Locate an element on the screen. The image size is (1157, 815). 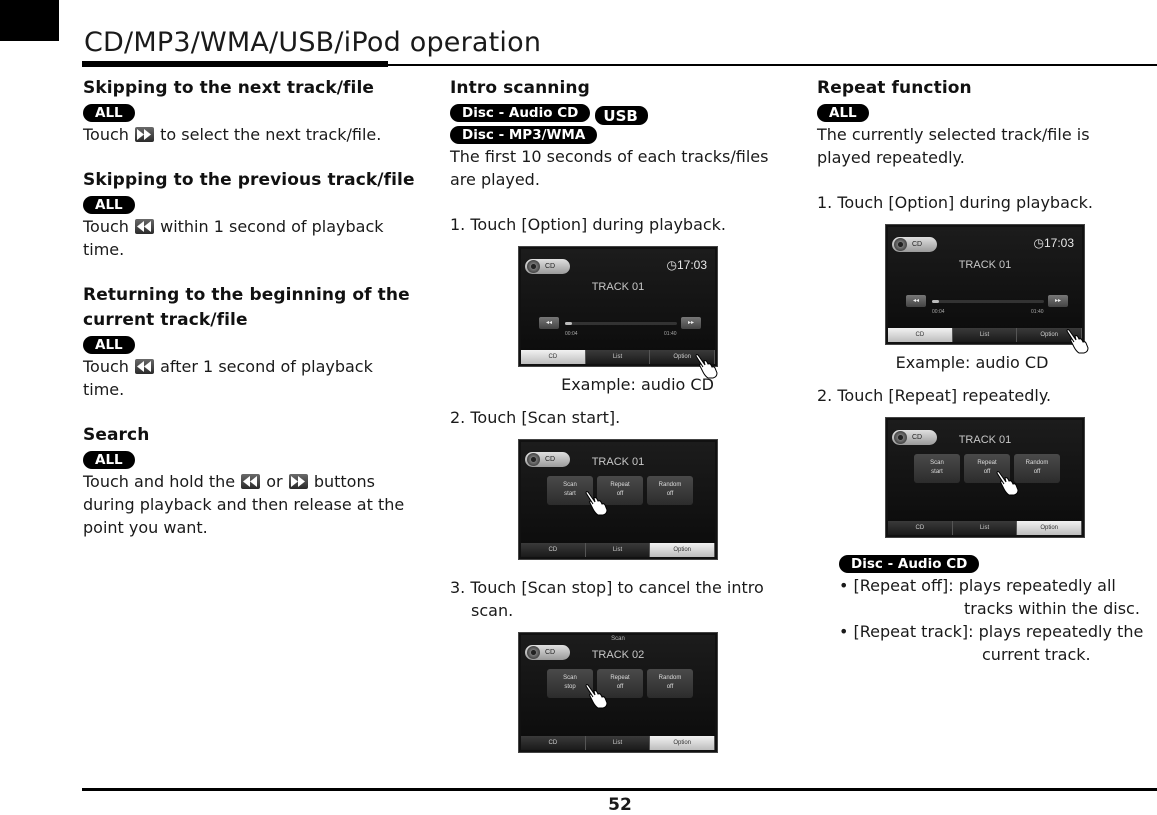
step-2: 2. Touch [Repeat] repeatedly. is located at coordinates (934, 395).